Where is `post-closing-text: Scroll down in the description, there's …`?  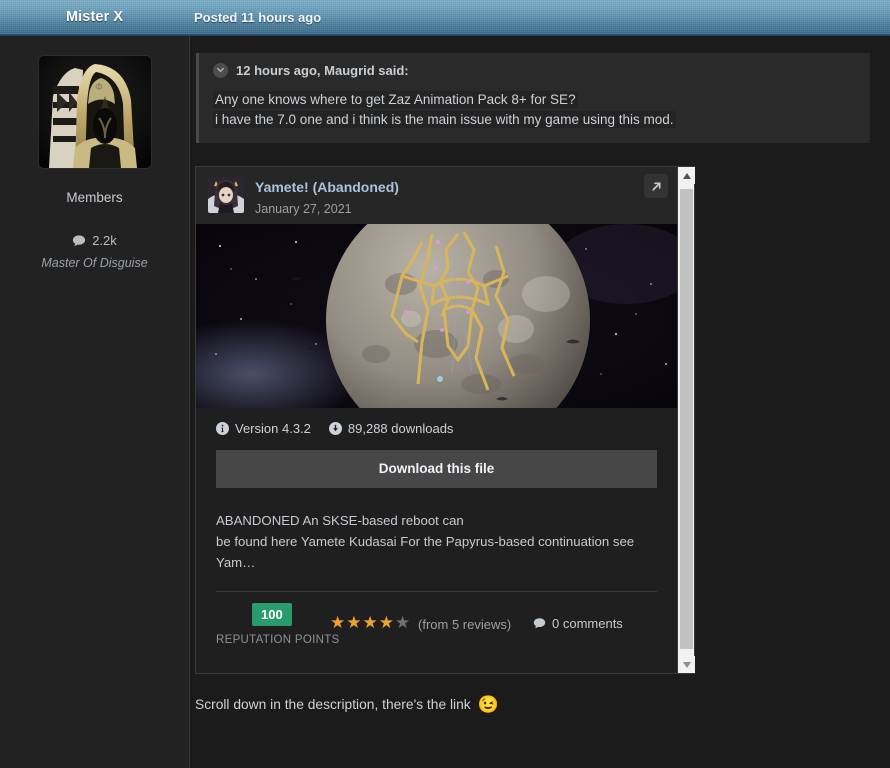
post-closing-text: Scroll down in the description, there's … is located at coordinates (542, 704).